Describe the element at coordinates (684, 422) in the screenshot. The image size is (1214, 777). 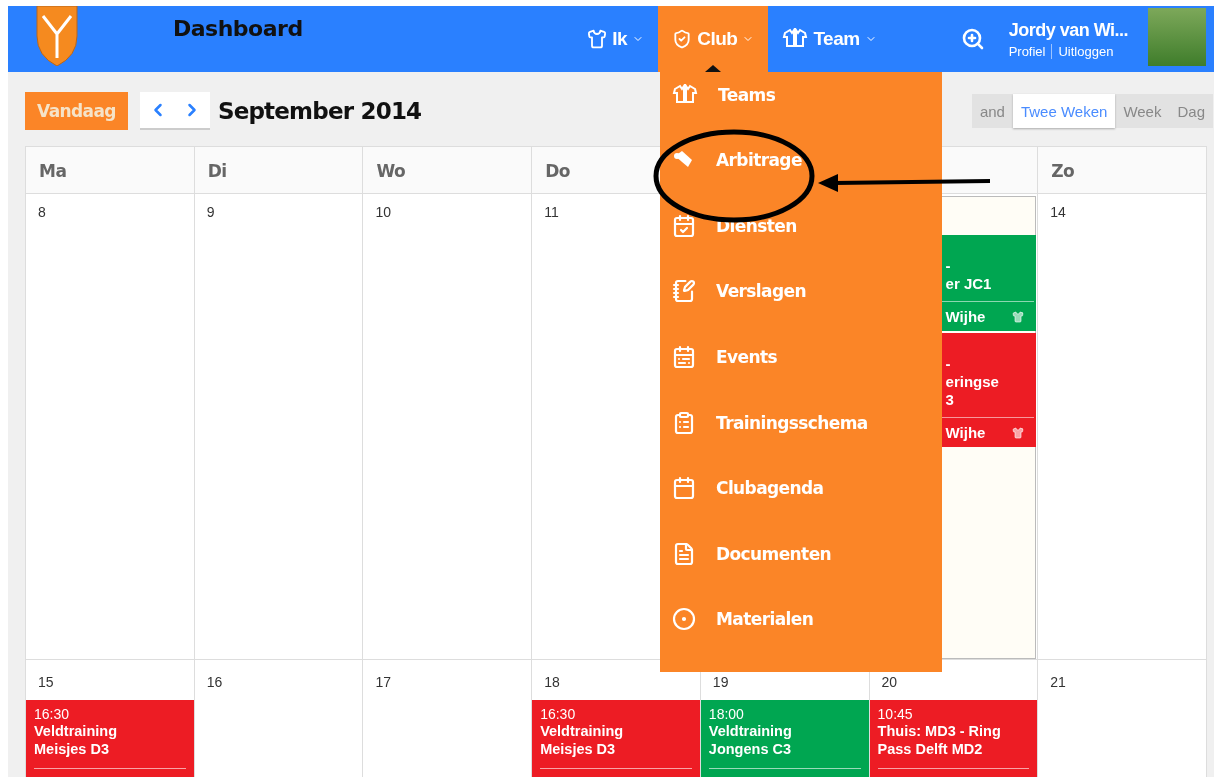
I see `clipboard-list-icon` at that location.